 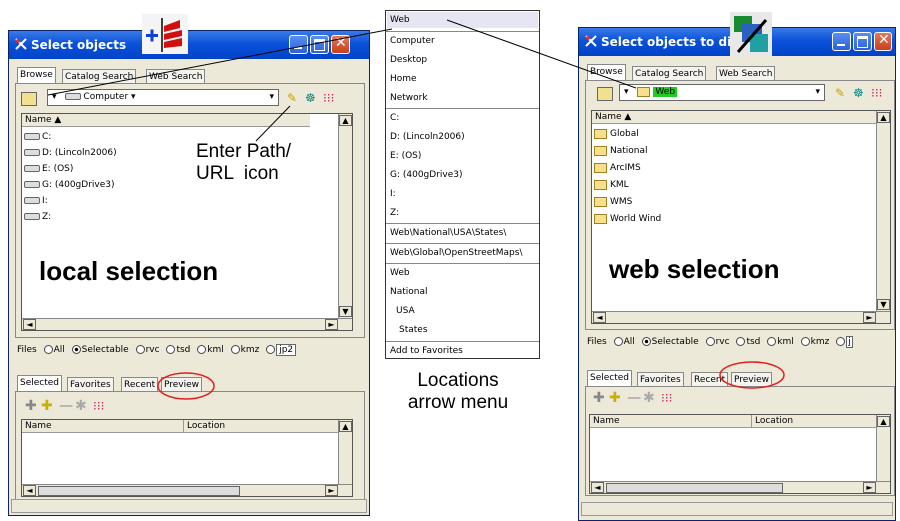 I want to click on menu-item-network: Network, so click(x=409, y=98).